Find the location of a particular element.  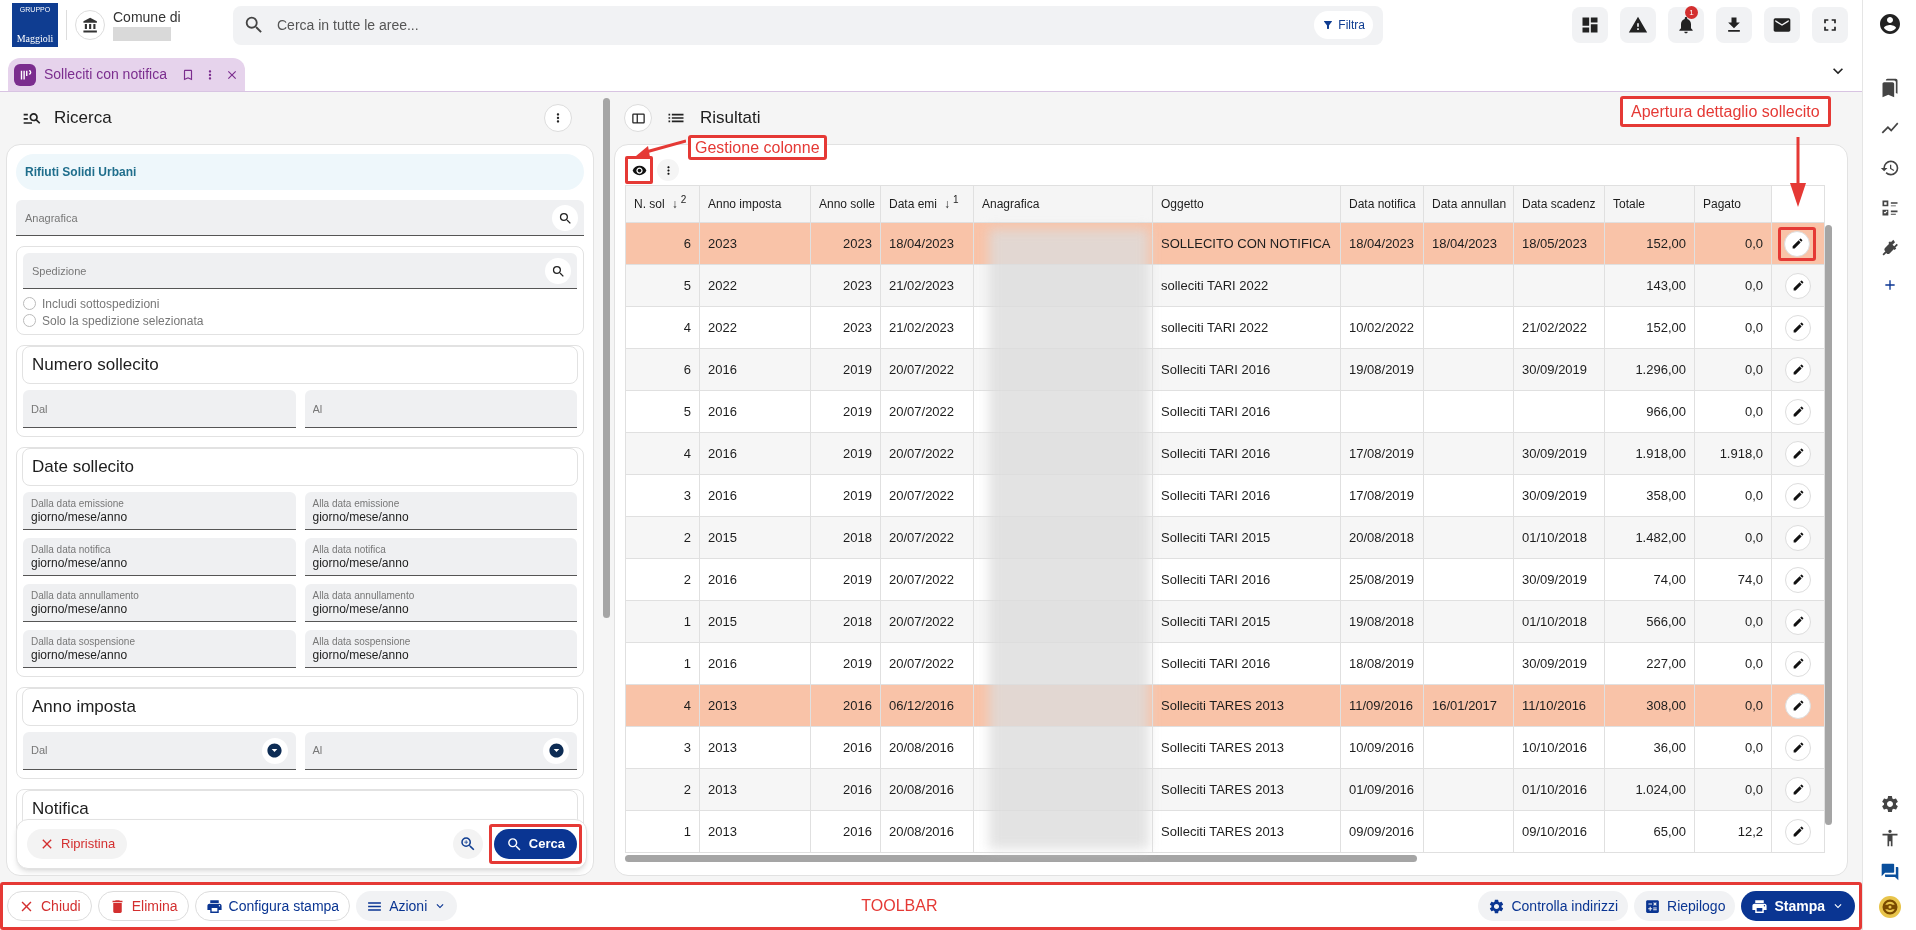

column-header: N. sol ↓ 2 is located at coordinates (662, 204).